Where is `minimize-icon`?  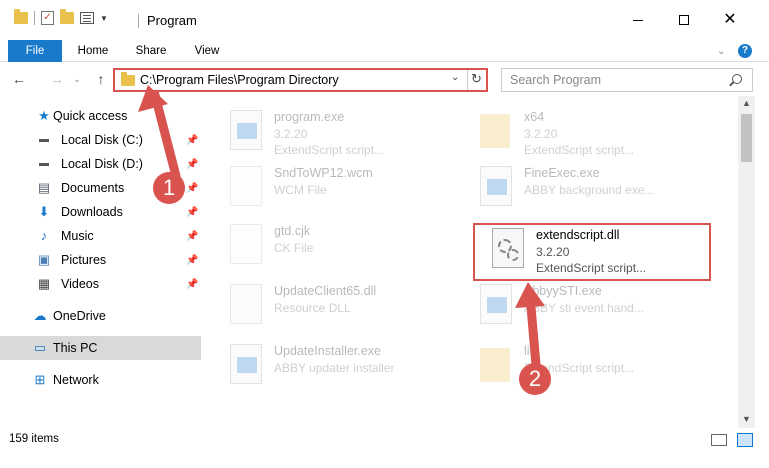
minimize-icon is located at coordinates (638, 20).